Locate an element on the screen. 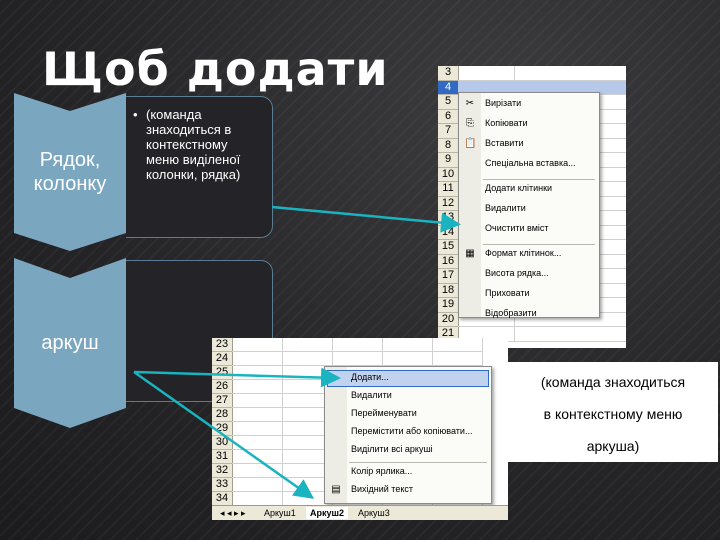 The image size is (720, 540). arrow-to-row-menu is located at coordinates (366, 219).